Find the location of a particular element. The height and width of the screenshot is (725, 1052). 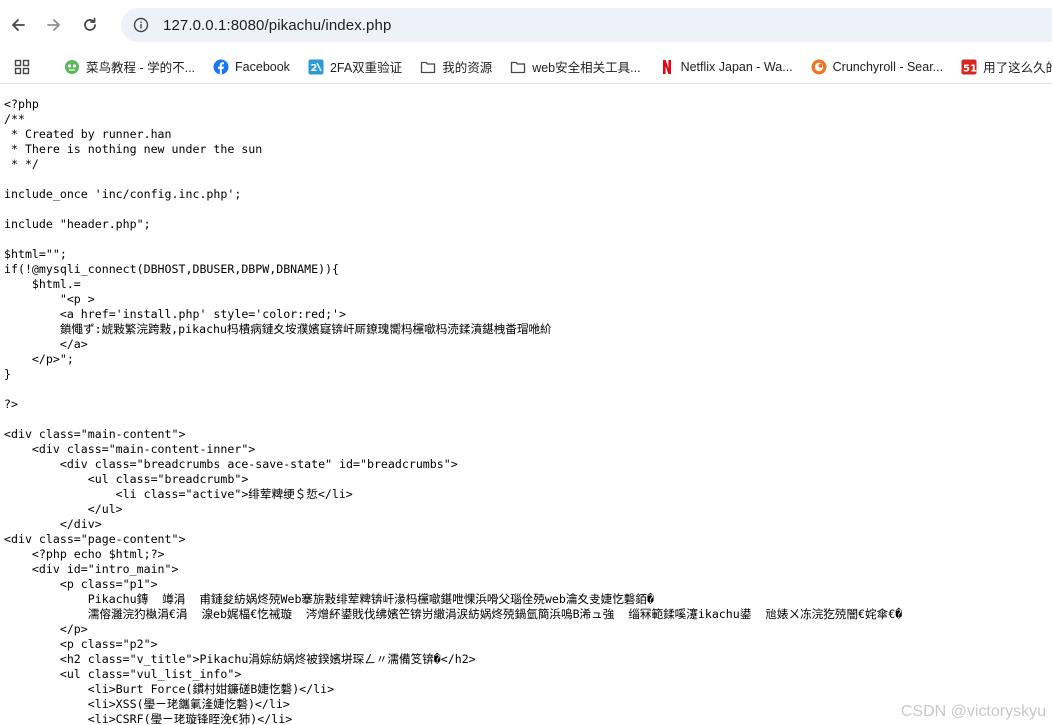

reload-button is located at coordinates (90, 25).